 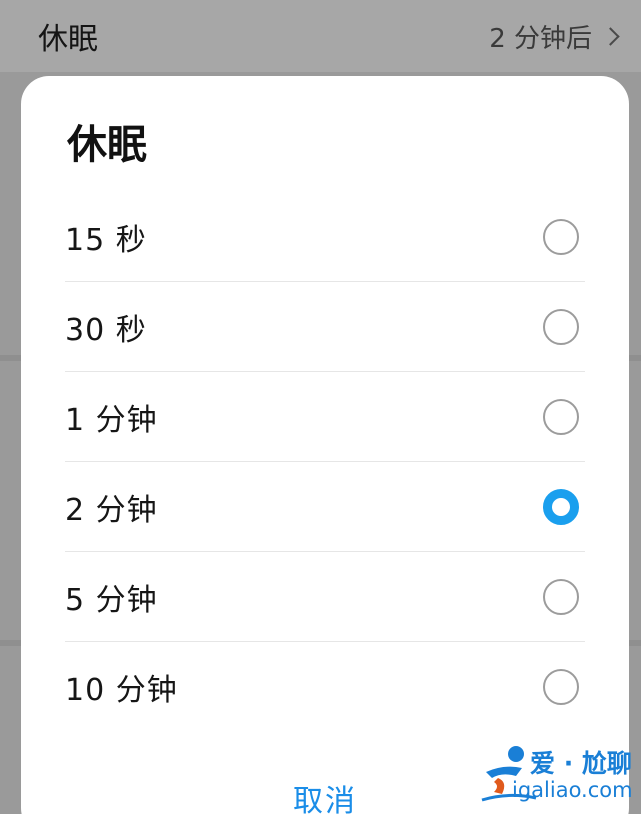 What do you see at coordinates (325, 417) in the screenshot?
I see `option-1-minute: 1 分钟` at bounding box center [325, 417].